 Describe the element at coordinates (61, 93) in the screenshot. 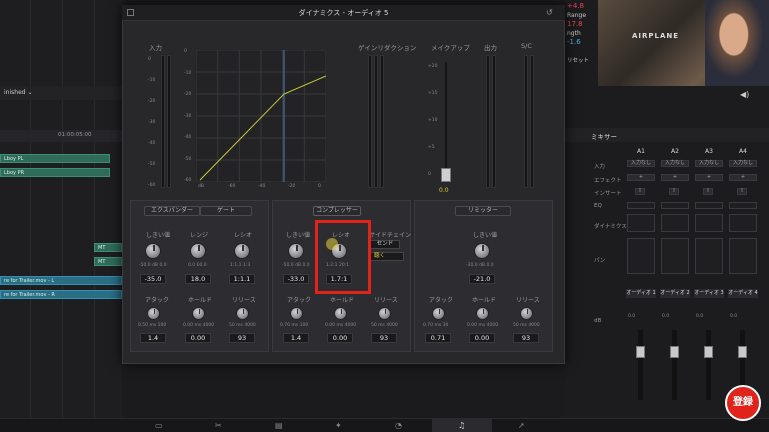

I see `timeline-status: inished ⌄` at that location.